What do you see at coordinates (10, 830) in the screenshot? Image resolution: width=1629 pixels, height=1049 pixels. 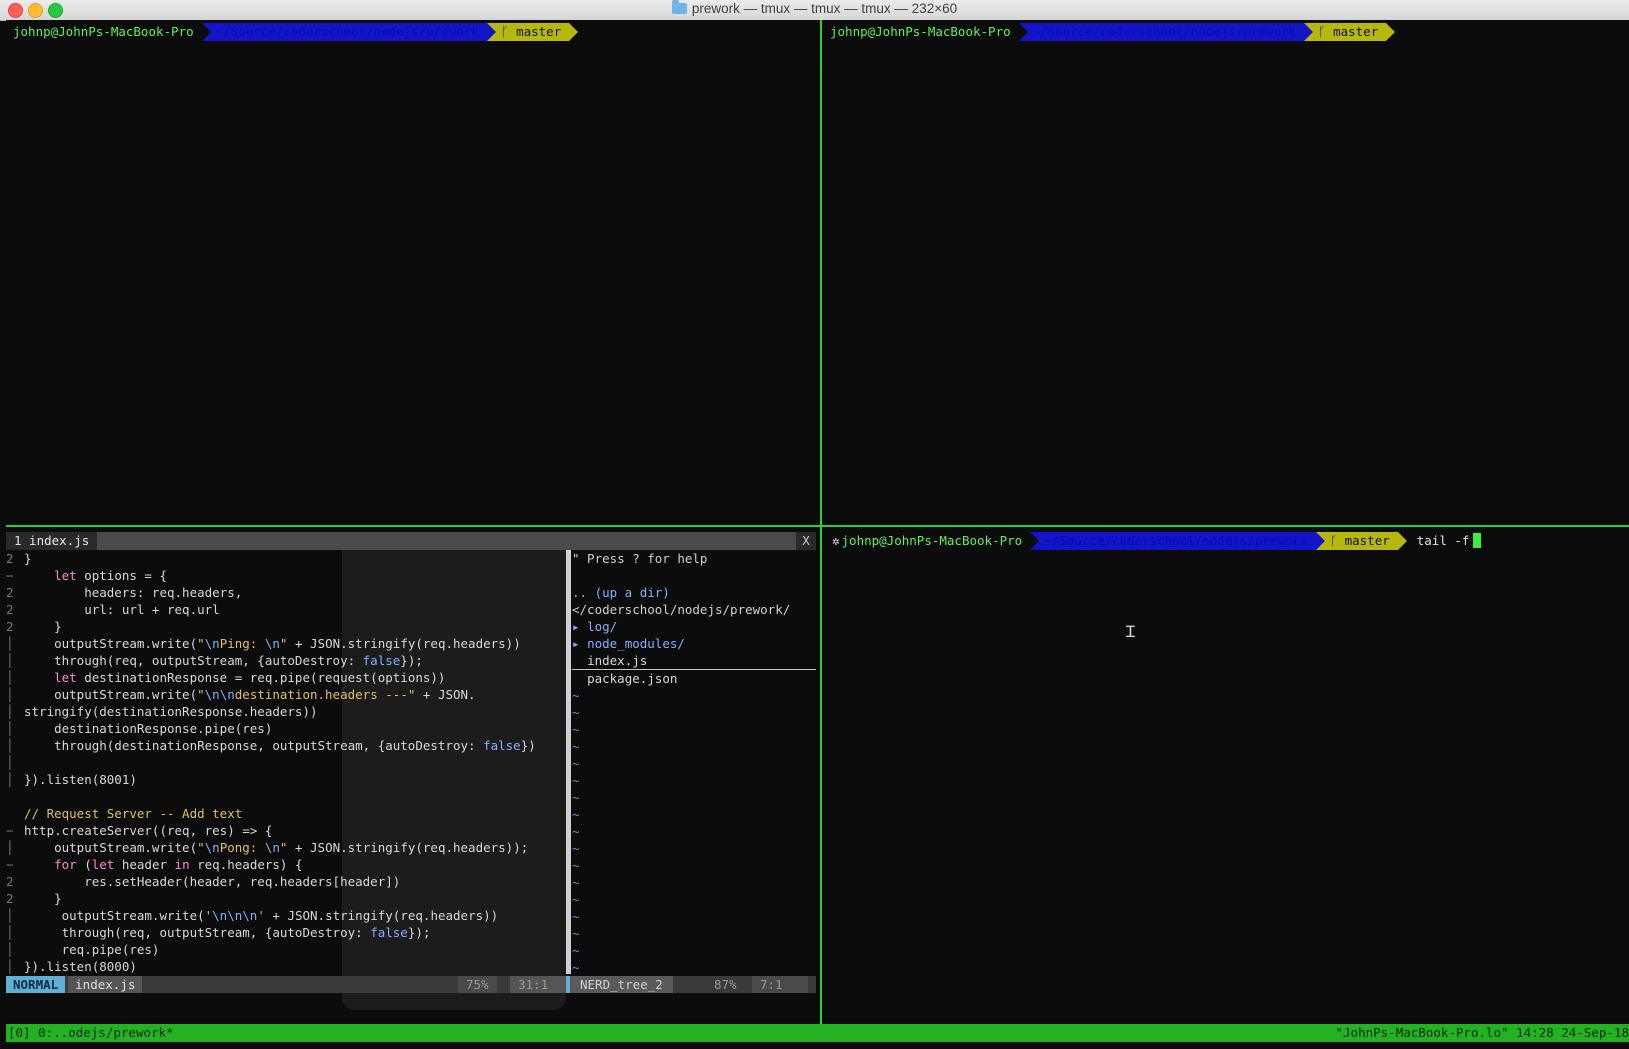 I see `fold-gutter: −` at bounding box center [10, 830].